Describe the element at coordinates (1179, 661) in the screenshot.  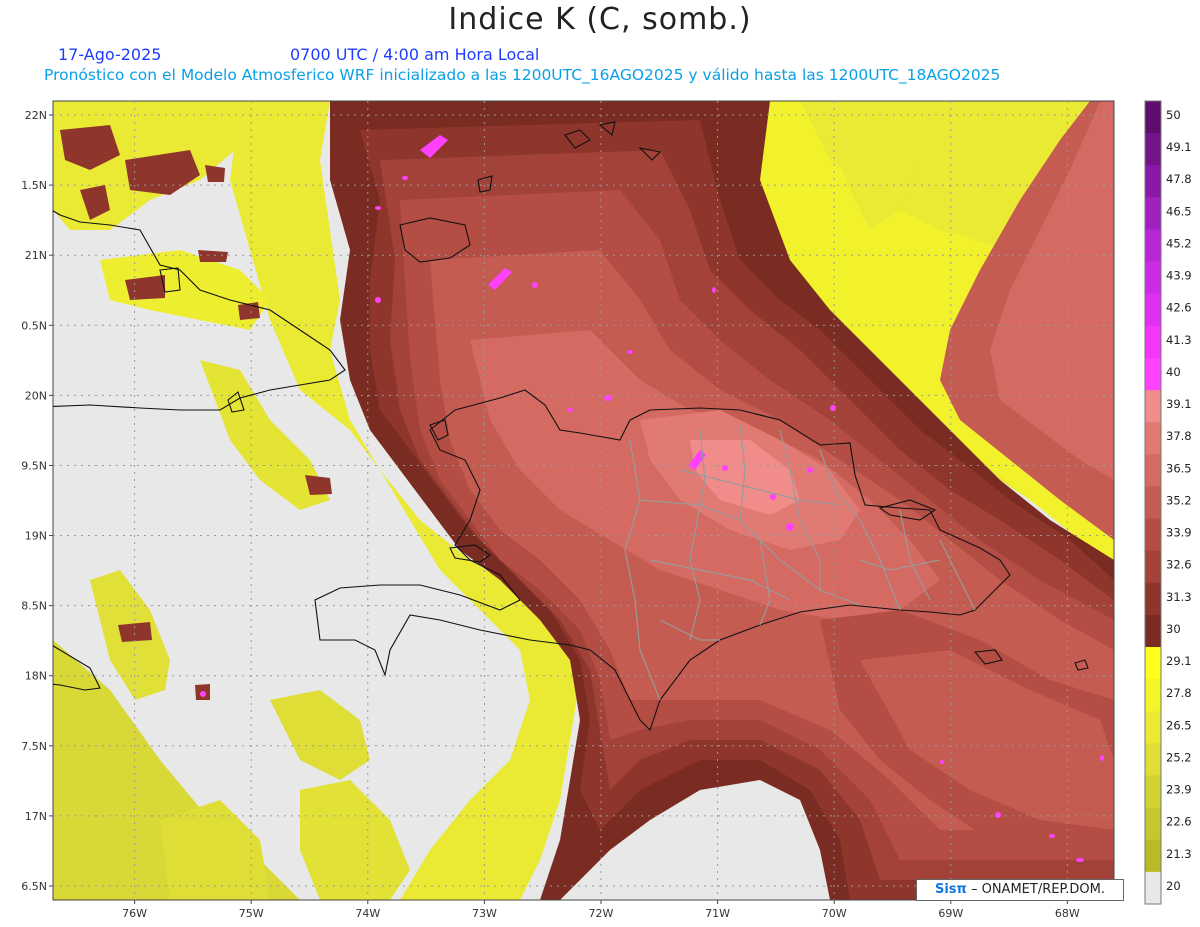
I see `colorbar-label: 29.1` at that location.